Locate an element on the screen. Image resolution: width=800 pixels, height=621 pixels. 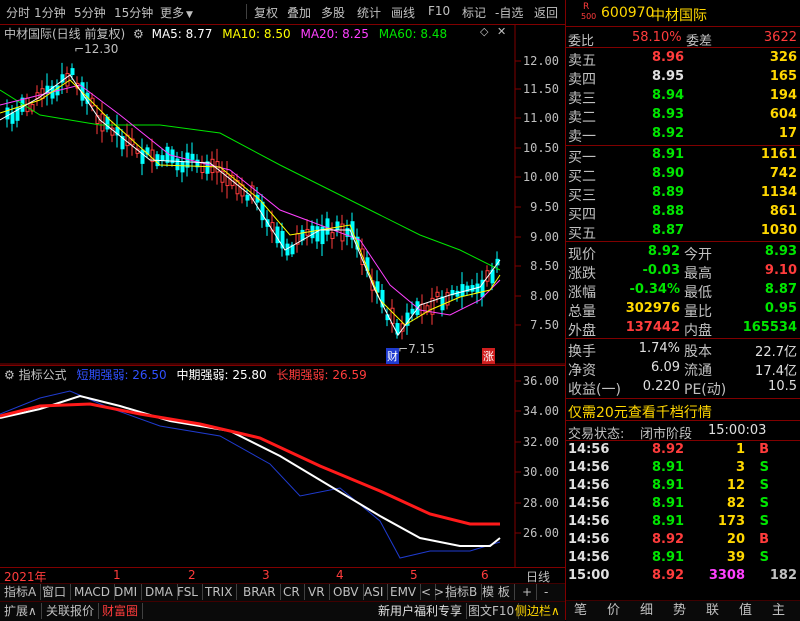
promo-row: 仅需20元查看千档行情 is located at coordinates (683, 411).